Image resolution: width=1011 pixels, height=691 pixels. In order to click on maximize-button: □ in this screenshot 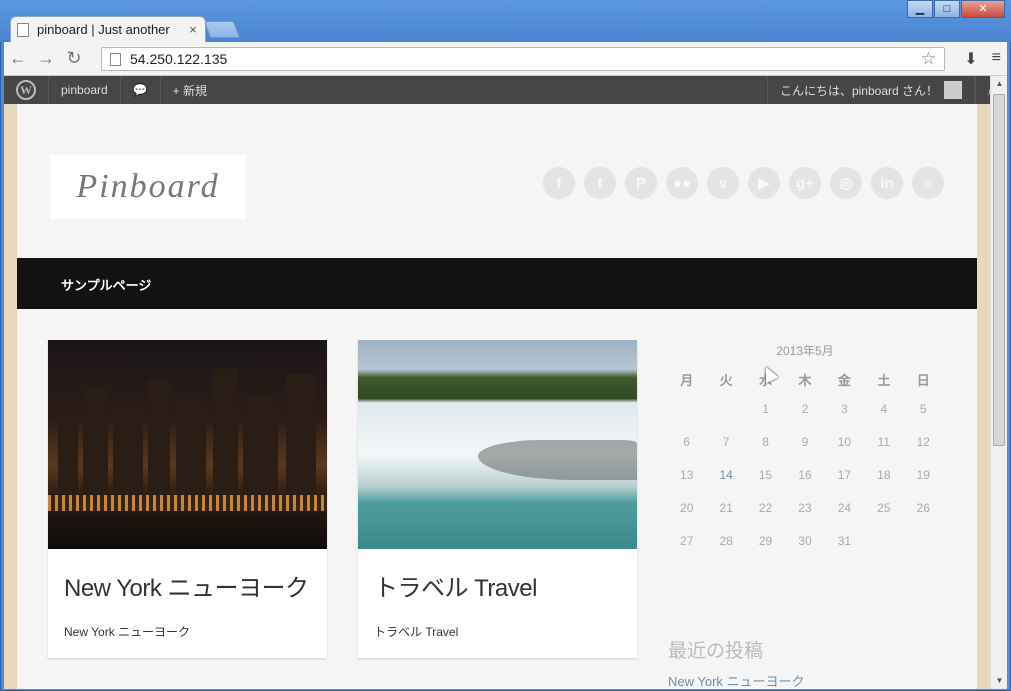, I will do `click(947, 9)`.